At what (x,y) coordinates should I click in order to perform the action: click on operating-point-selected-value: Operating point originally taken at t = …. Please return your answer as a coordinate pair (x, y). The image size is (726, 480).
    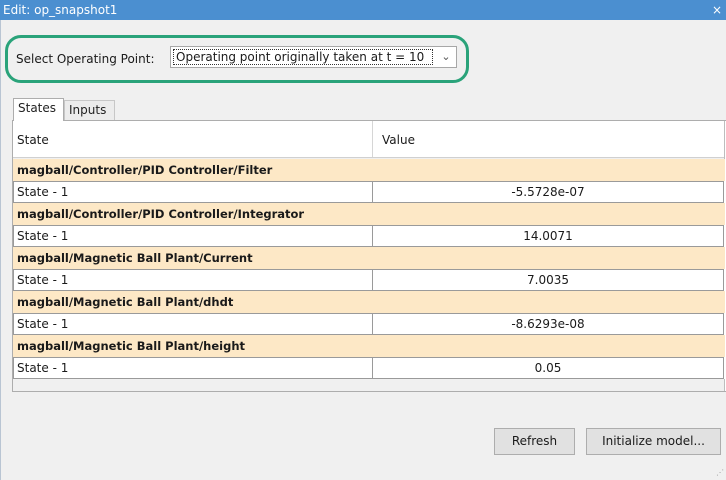
    Looking at the image, I should click on (303, 57).